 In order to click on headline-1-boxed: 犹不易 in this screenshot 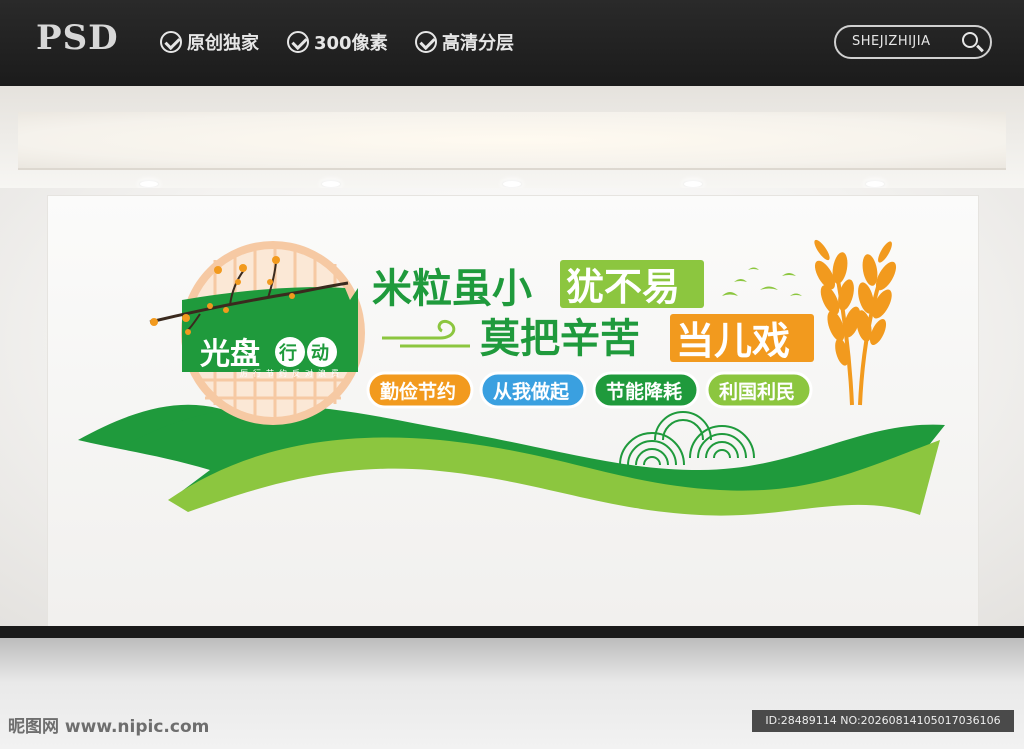, I will do `click(623, 287)`.